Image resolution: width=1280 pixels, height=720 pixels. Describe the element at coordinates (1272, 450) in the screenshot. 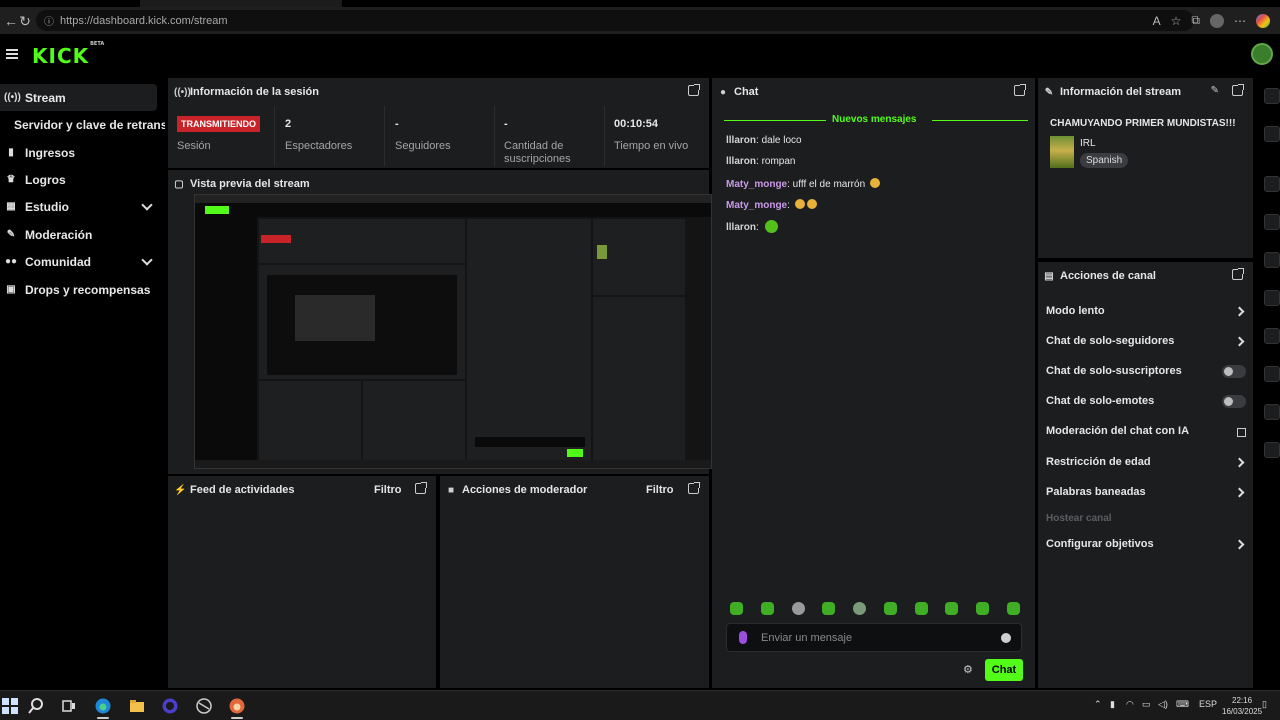

I see `people-icon` at that location.